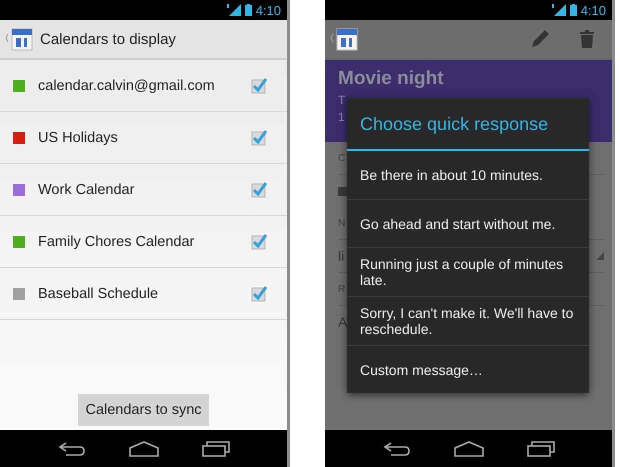  I want to click on response-option: Be there in about 10 minutes., so click(468, 175).